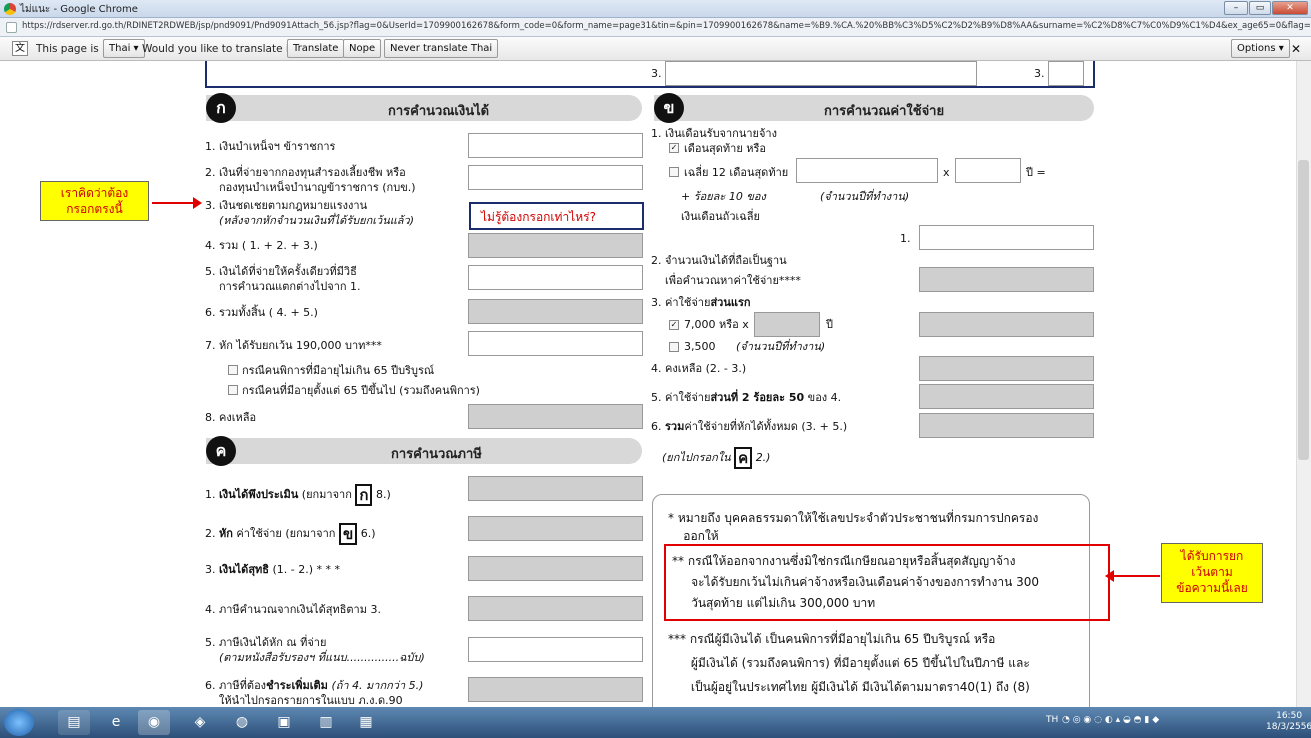 The height and width of the screenshot is (738, 1311). What do you see at coordinates (555, 689) in the screenshot?
I see `c-item-6-field` at bounding box center [555, 689].